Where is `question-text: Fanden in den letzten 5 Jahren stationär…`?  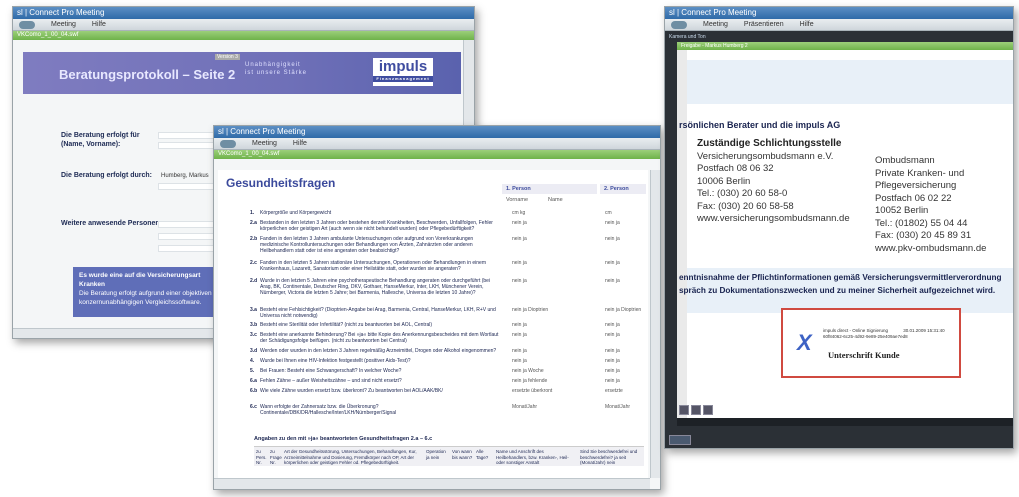
question-text: Fanden in den letzten 5 Jahren stationär… is located at coordinates (373, 266).